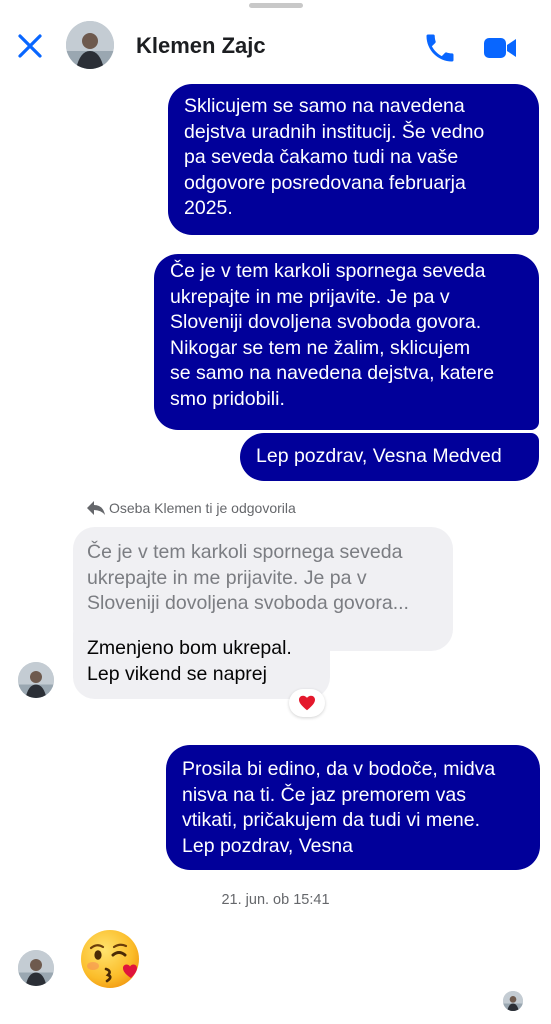 The width and height of the screenshot is (551, 1024). What do you see at coordinates (201, 46) in the screenshot?
I see `contact-name: Klemen Zajc` at bounding box center [201, 46].